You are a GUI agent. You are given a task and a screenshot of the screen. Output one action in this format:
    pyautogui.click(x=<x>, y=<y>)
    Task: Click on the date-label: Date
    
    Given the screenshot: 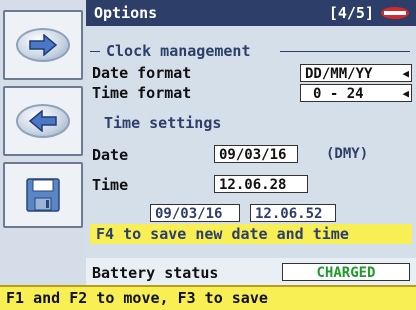 What is the action you would take?
    pyautogui.click(x=110, y=155)
    